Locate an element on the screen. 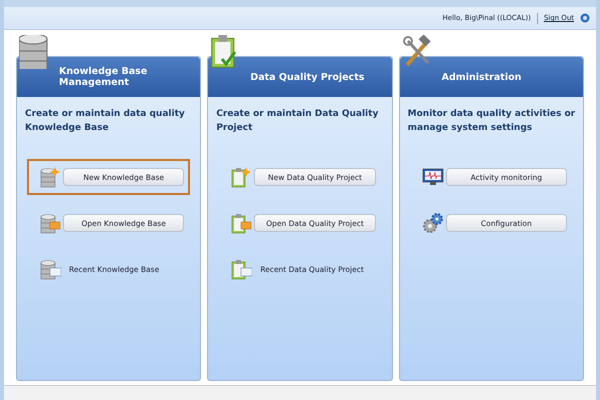 The image size is (600, 400). panel-title: Knowledge Base Management is located at coordinates (108, 77).